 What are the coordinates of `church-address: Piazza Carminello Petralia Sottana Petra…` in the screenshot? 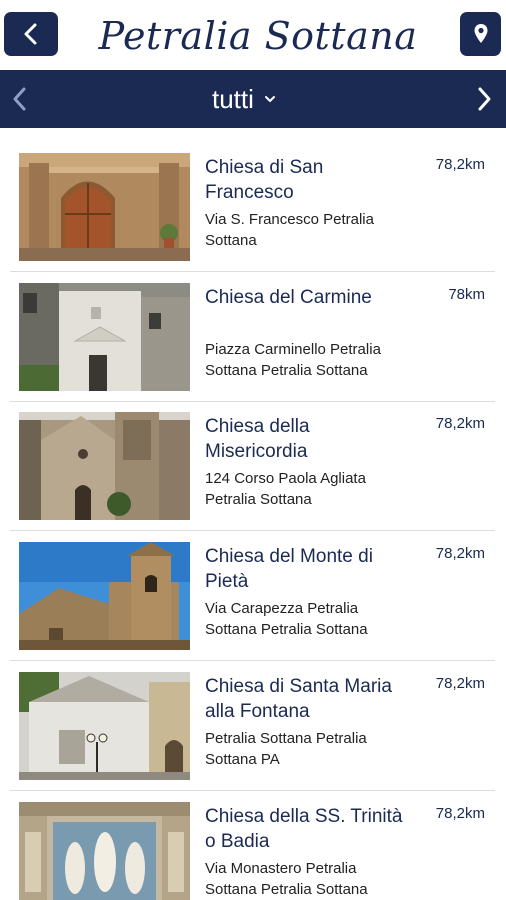 It's located at (293, 360).